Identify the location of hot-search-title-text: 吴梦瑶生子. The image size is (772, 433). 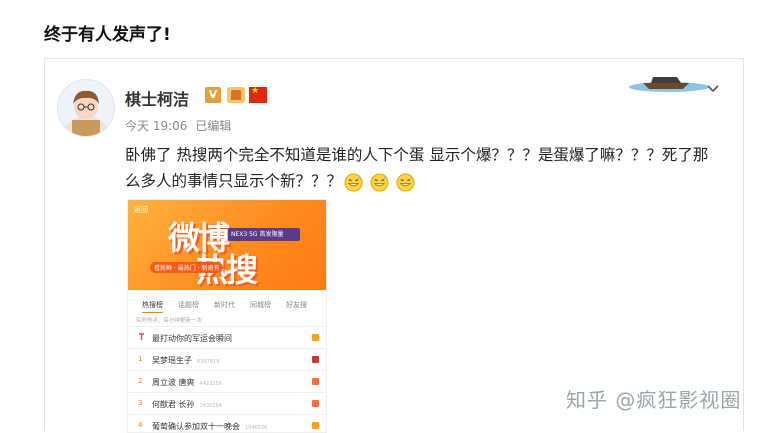
(172, 360).